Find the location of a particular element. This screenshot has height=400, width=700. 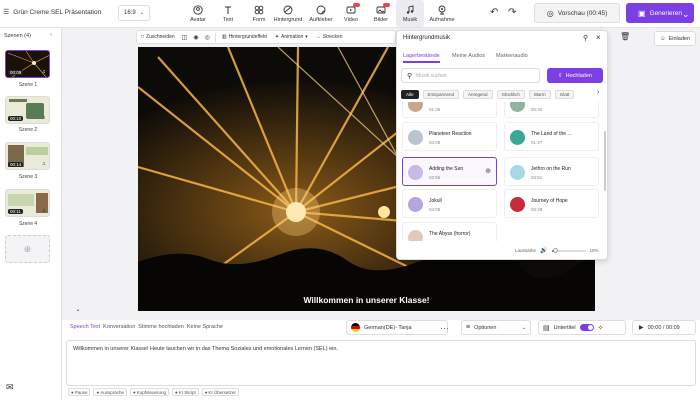

options-select: ≡ Optionen ⌄ is located at coordinates (496, 327).